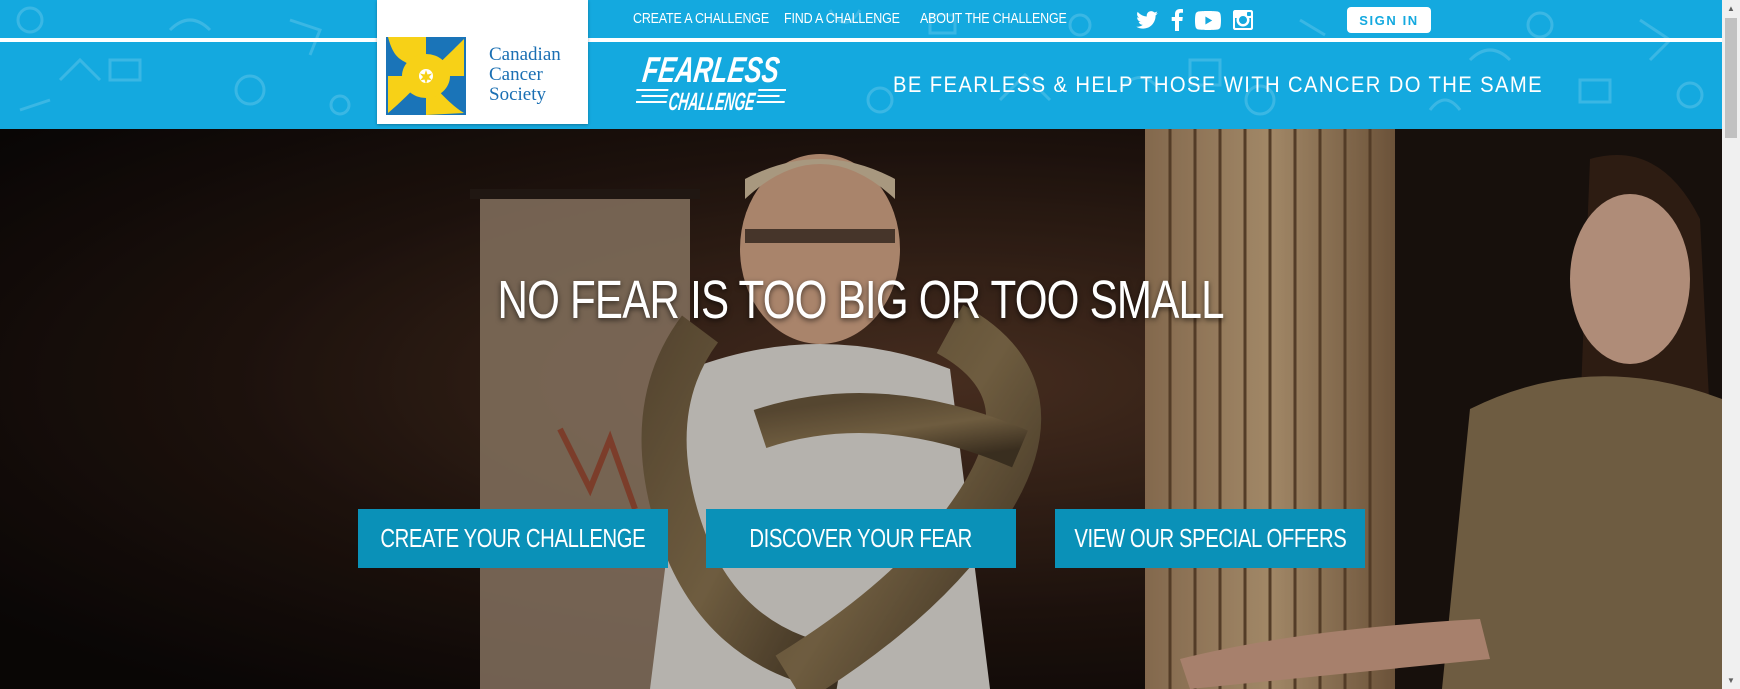 The image size is (1740, 689). Describe the element at coordinates (993, 19) in the screenshot. I see `nav-about-the-challenge: ABOUT THE CHALLENGE` at that location.